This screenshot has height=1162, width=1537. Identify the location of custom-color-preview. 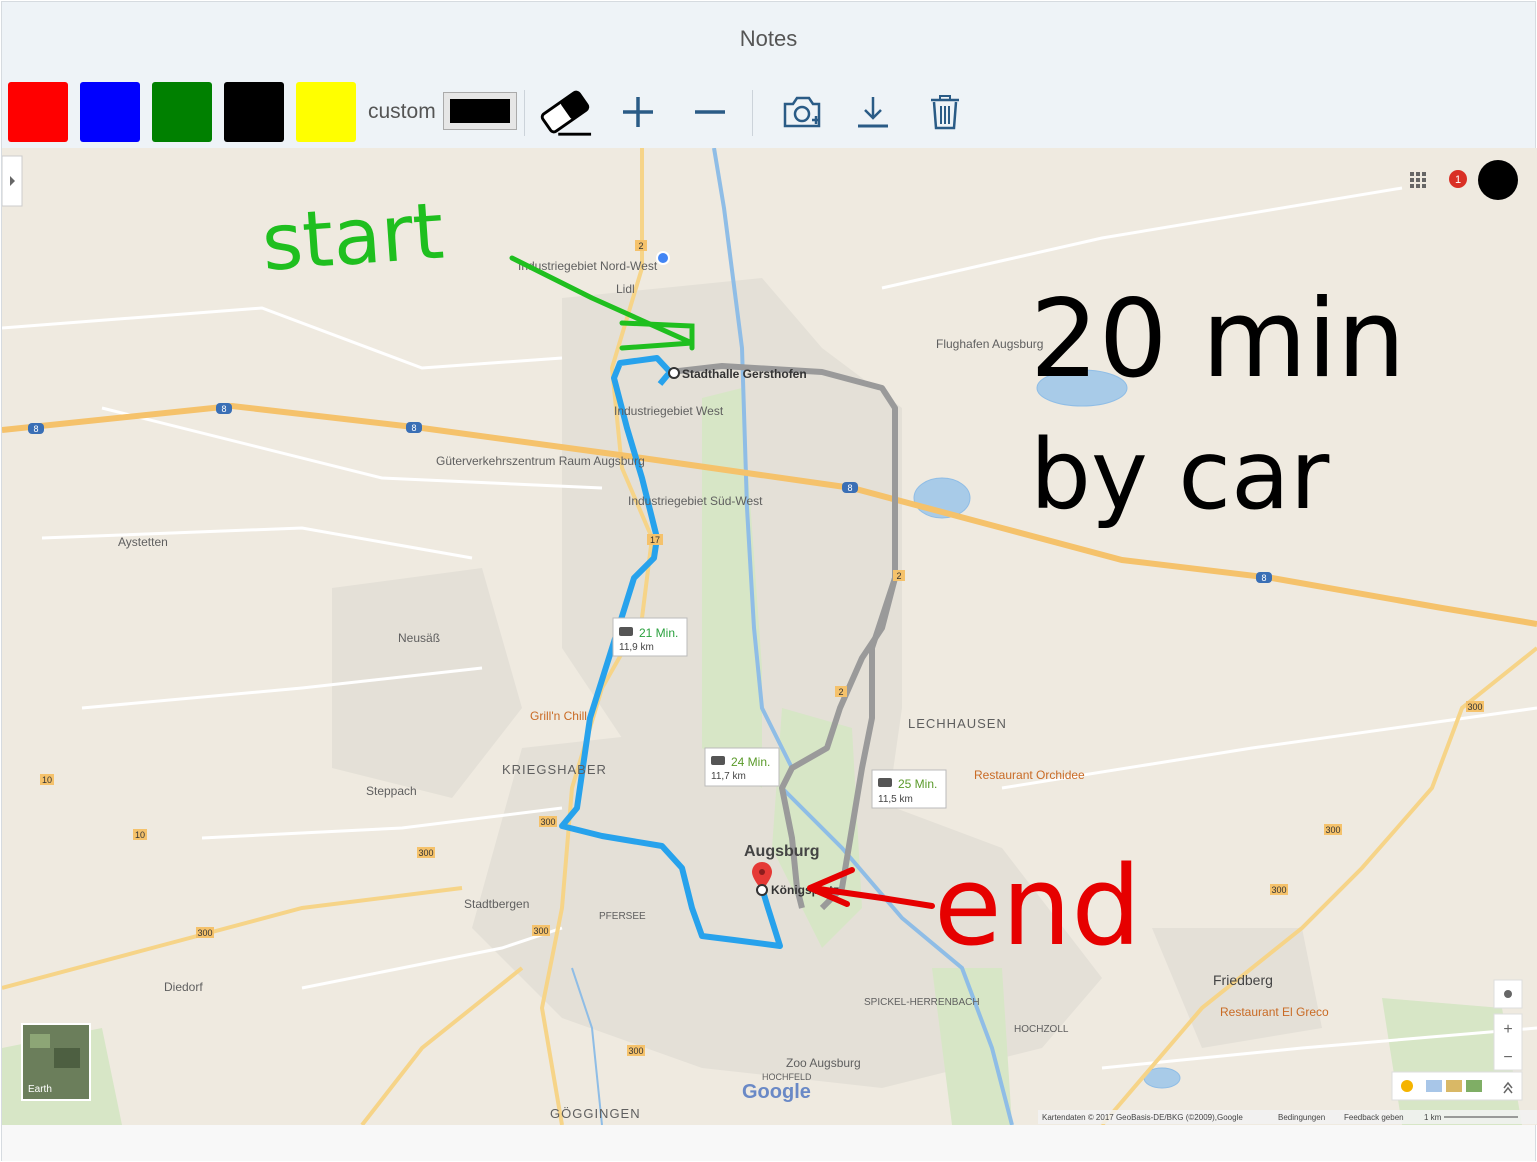
(480, 111).